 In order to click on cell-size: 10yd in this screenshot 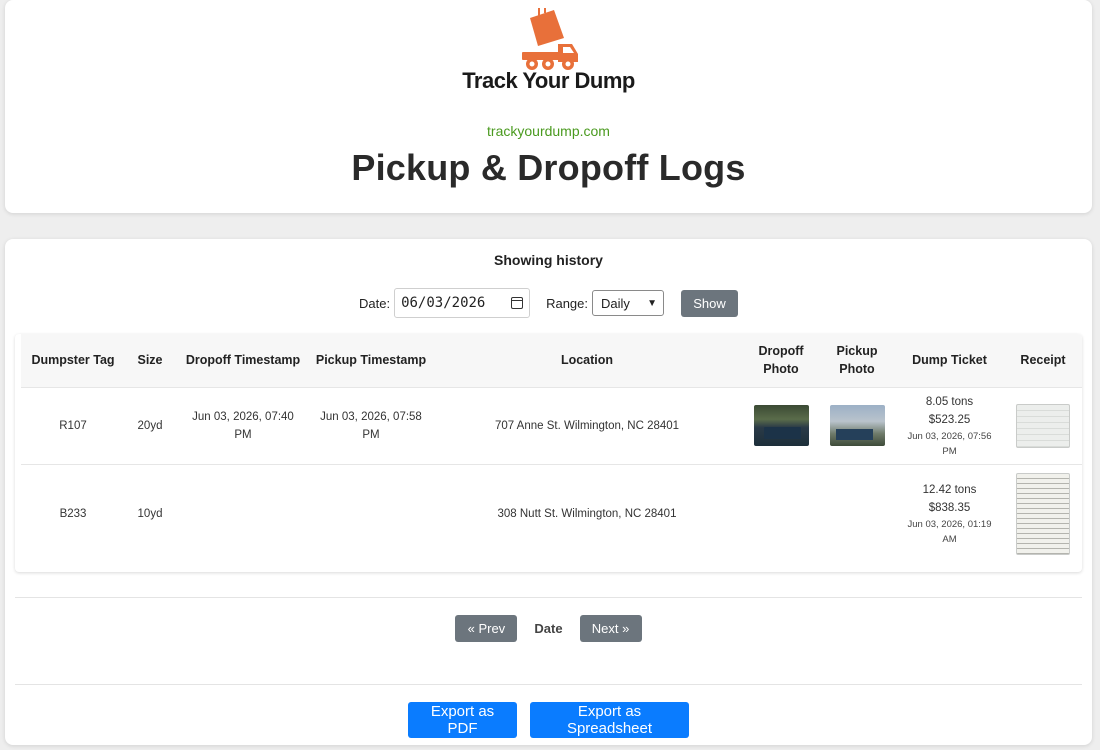, I will do `click(150, 513)`.